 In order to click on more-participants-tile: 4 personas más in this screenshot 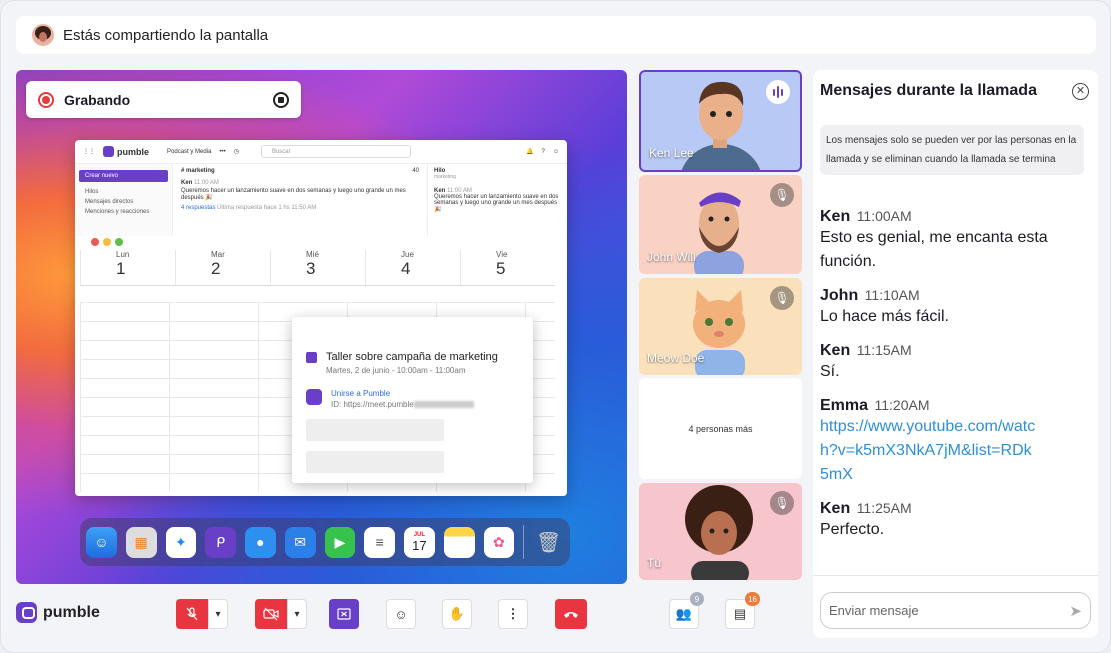, I will do `click(720, 428)`.